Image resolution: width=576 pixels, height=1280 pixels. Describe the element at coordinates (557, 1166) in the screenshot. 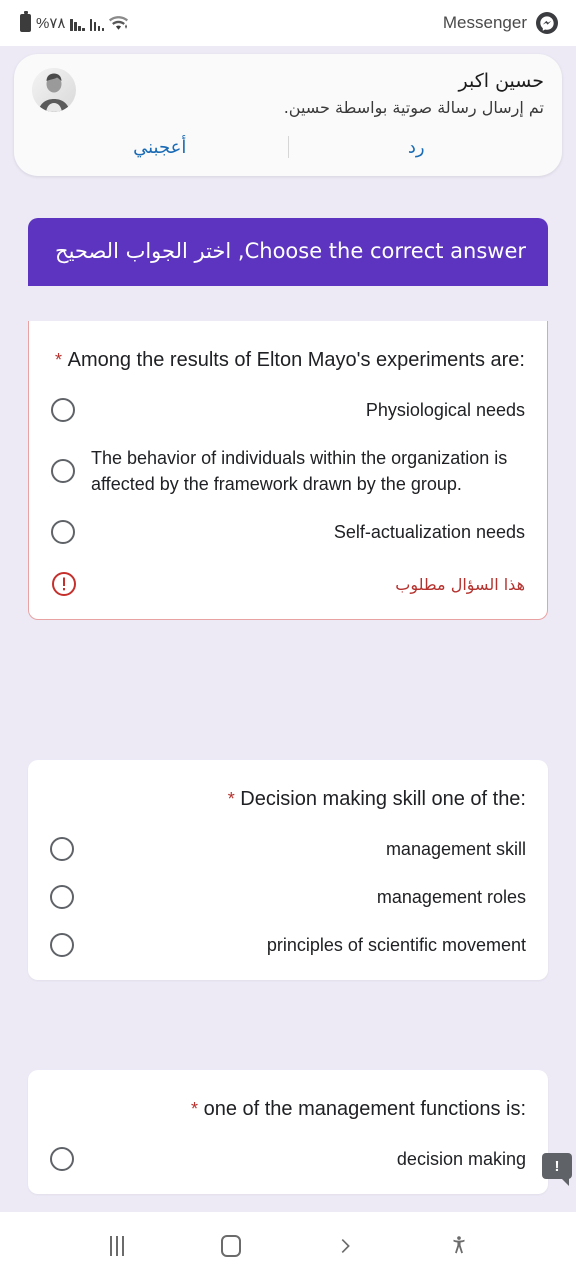

I see `alert-tooltip-label: !` at that location.